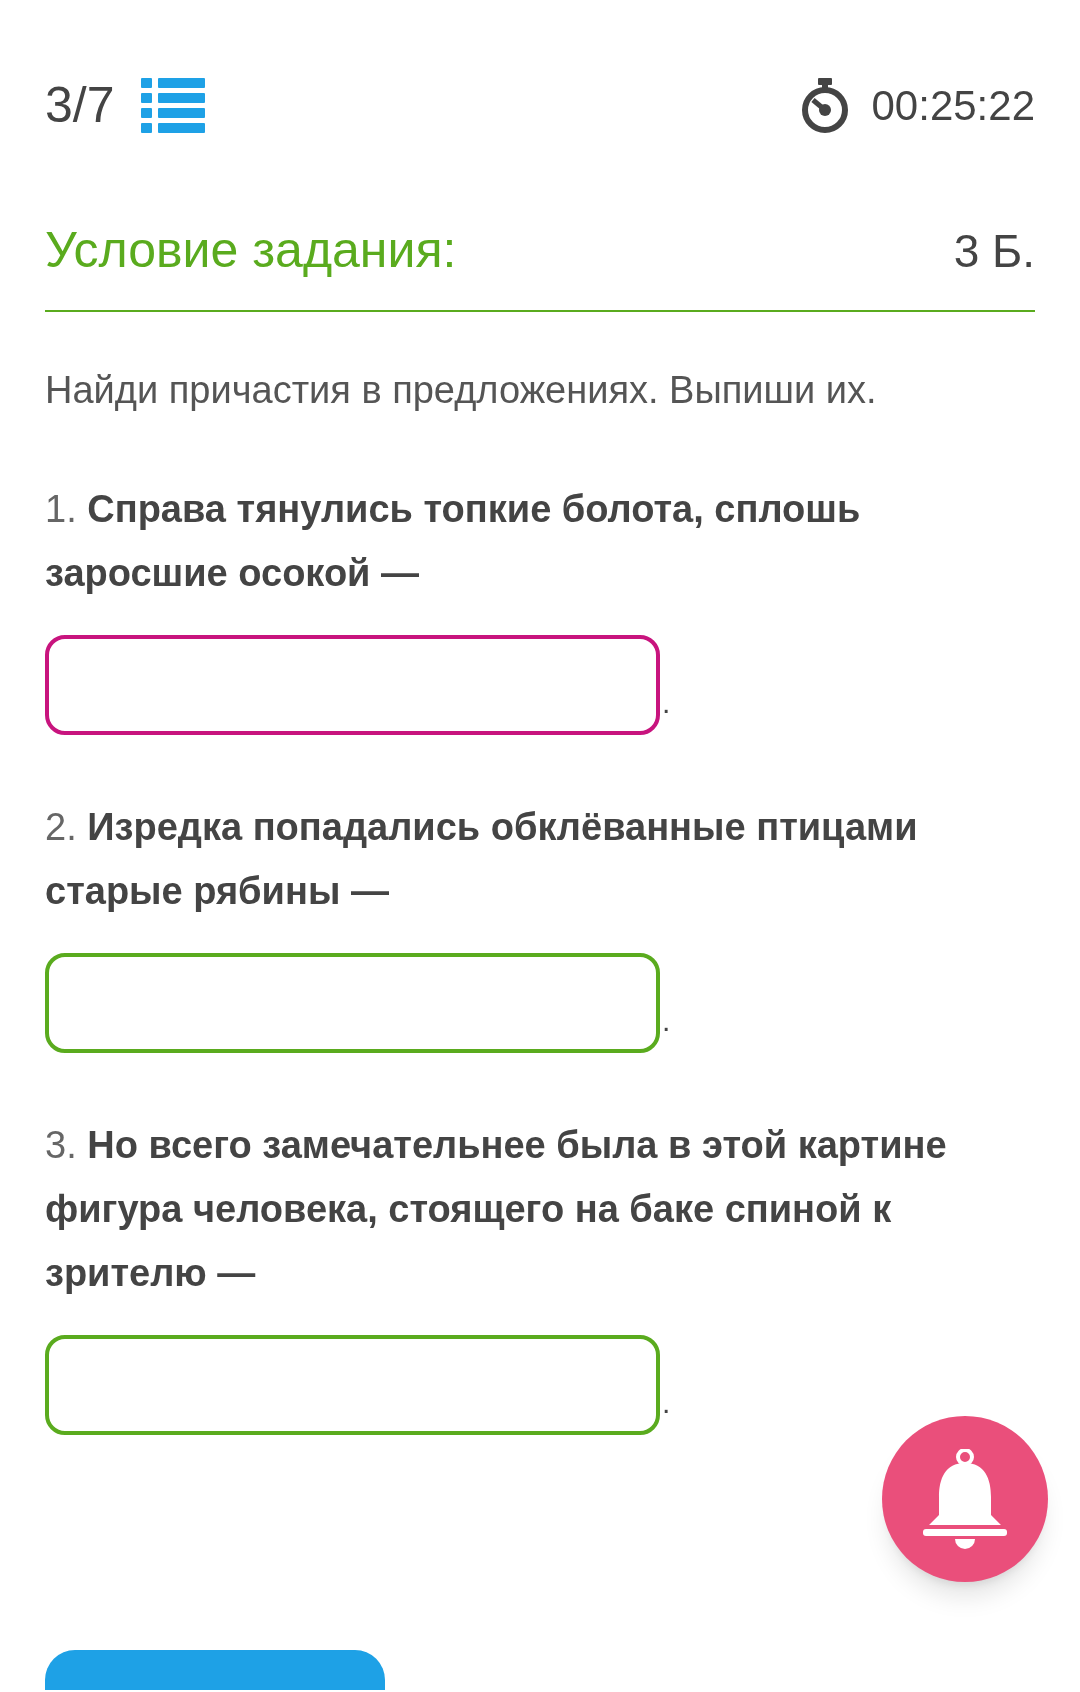  What do you see at coordinates (496, 1209) in the screenshot?
I see `question-text: 3. Но всего замечательнее была в этой картине фигура человека, стоящего на баке спиной к зрителю —` at bounding box center [496, 1209].